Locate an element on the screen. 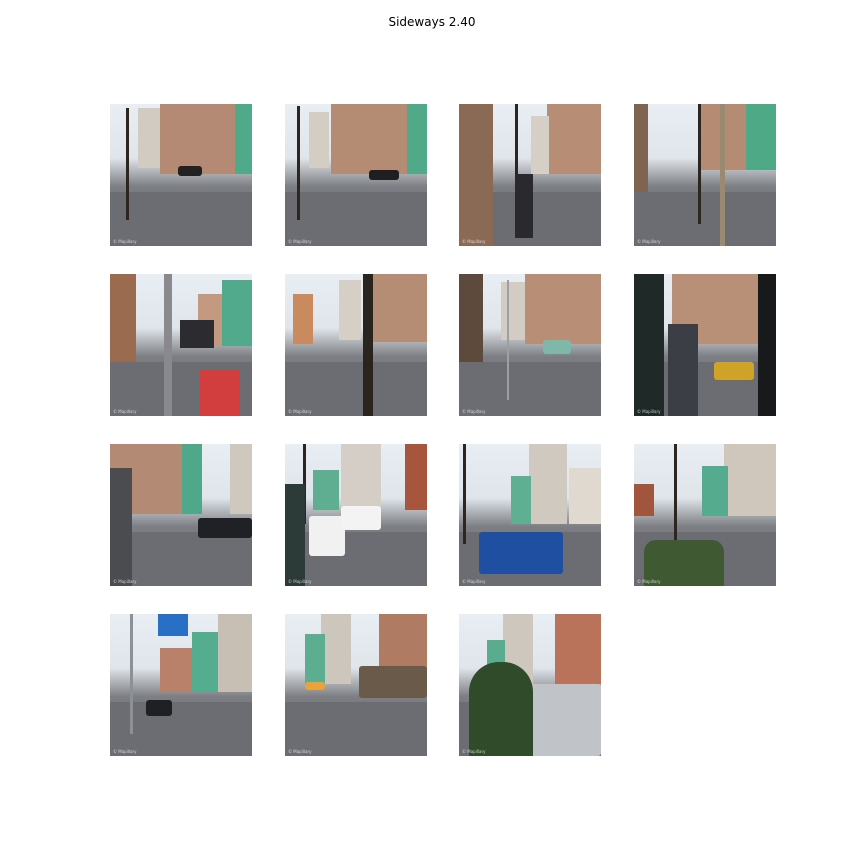 This screenshot has height=864, width=864. street-photo-5: © Mapillary is located at coordinates (181, 345).